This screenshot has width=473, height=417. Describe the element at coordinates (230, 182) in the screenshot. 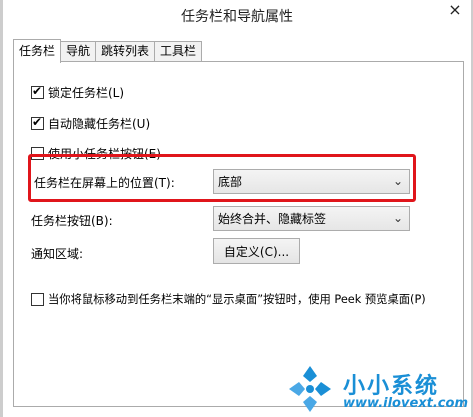

I see `position-value: 底部` at that location.